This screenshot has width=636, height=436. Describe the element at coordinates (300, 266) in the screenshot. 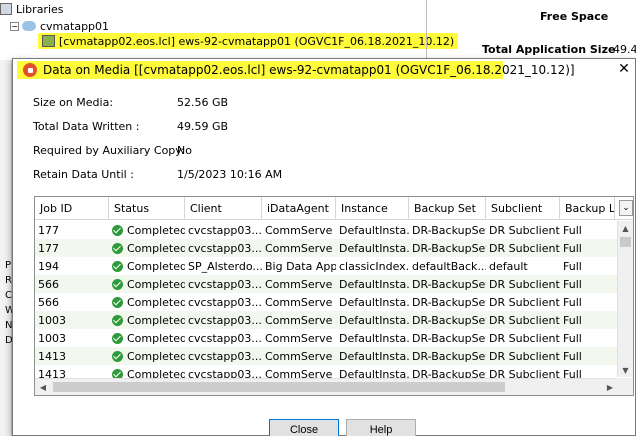

I see `table-cell: Big Data Apps` at that location.